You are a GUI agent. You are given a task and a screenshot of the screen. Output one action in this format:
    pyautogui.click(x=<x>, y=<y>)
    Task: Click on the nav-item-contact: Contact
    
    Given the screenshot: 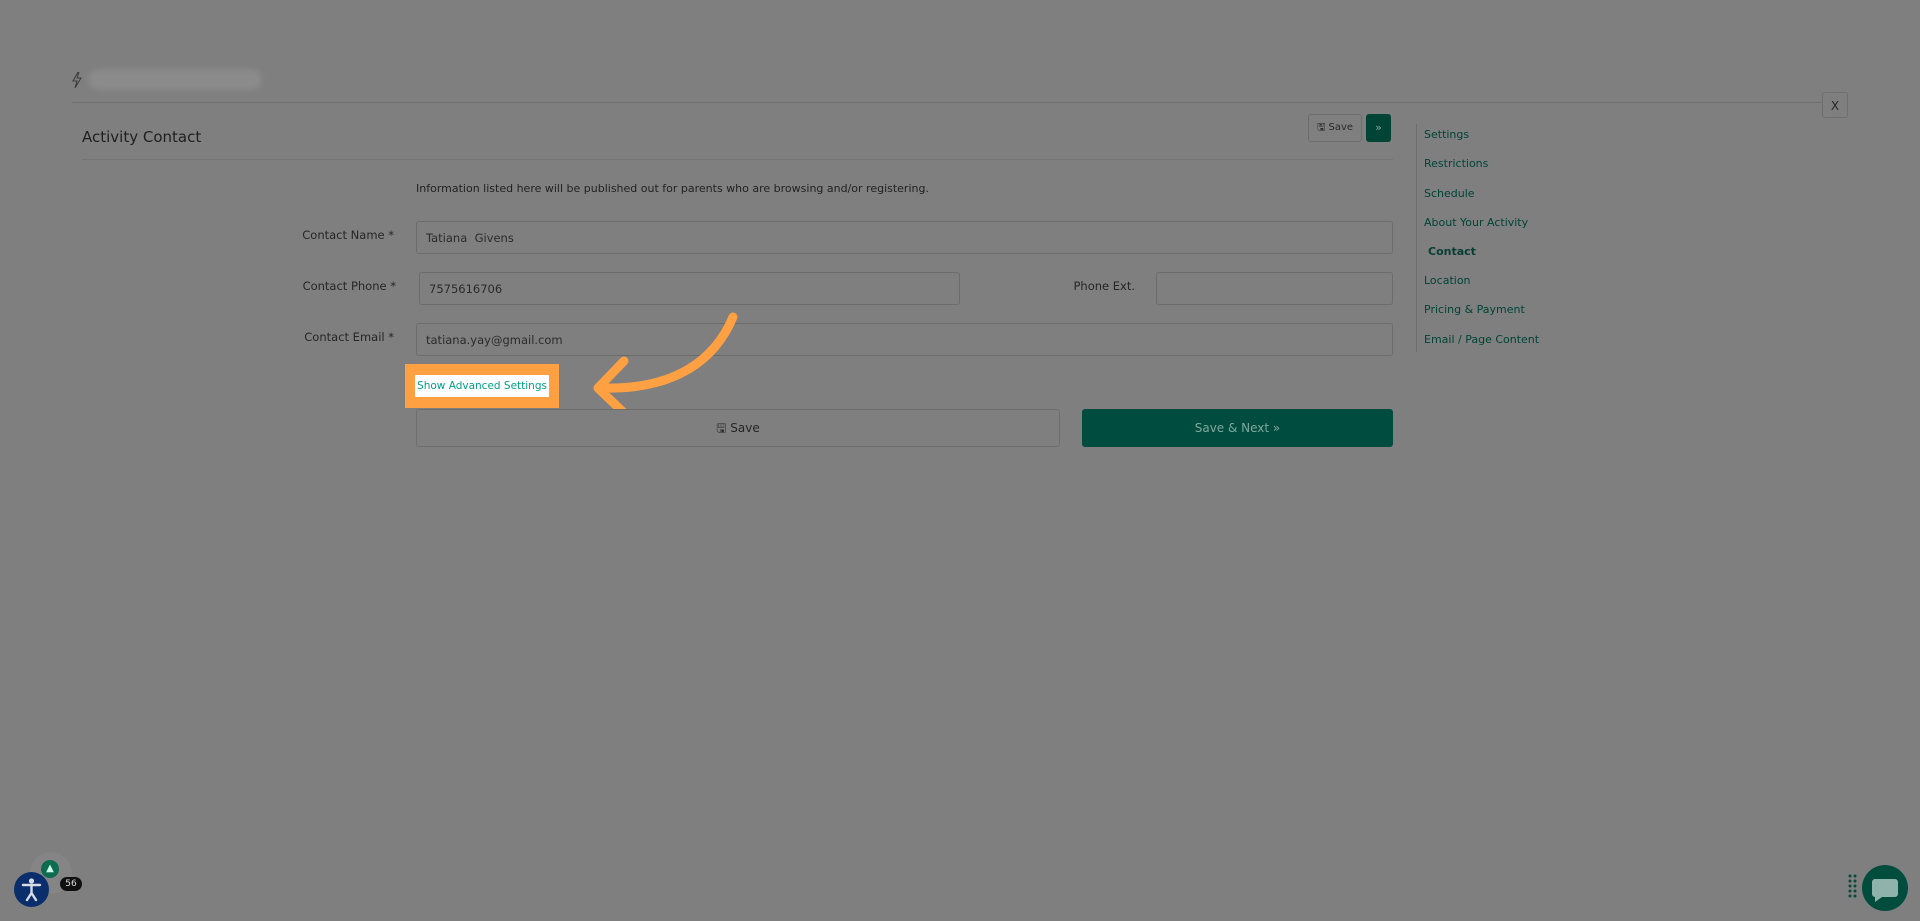 What is the action you would take?
    pyautogui.click(x=1452, y=252)
    